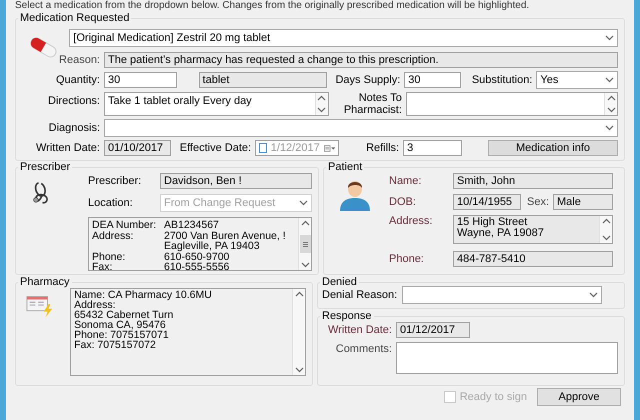 The height and width of the screenshot is (420, 640). Describe the element at coordinates (115, 181) in the screenshot. I see `field-label: Prescriber:` at that location.